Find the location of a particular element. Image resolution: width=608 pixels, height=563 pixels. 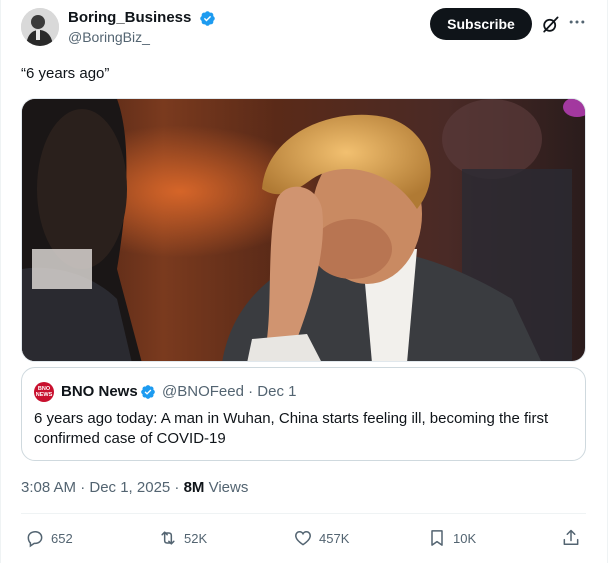

repost-button: 52K is located at coordinates (182, 538).